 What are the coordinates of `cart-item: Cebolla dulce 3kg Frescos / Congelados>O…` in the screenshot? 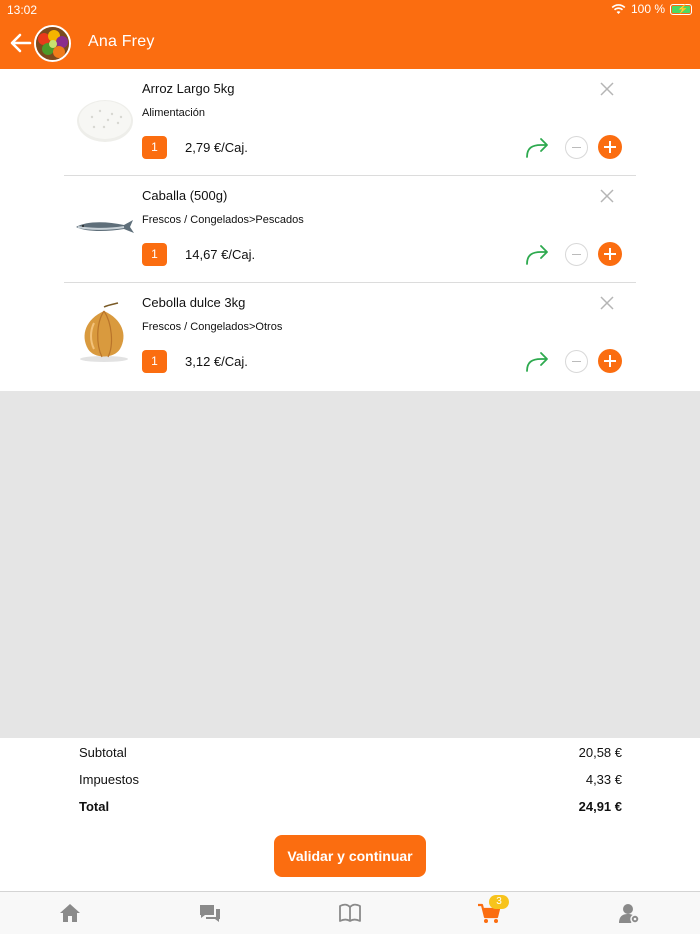 It's located at (350, 336).